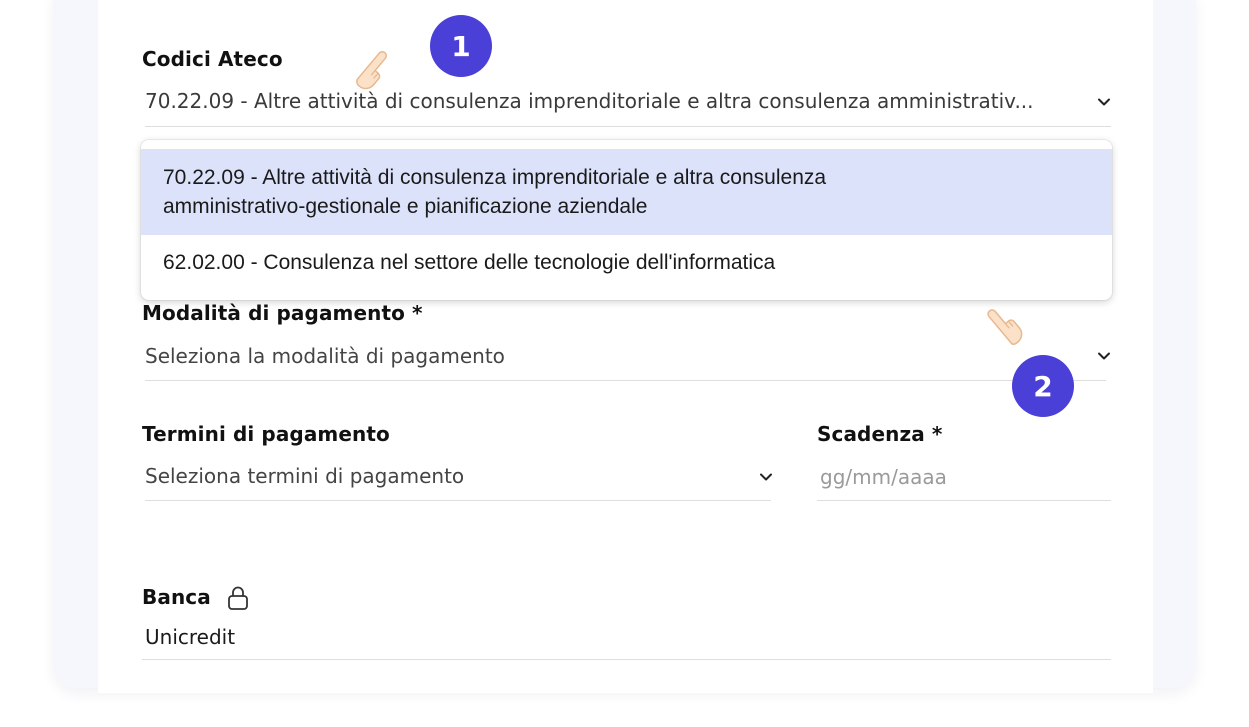 Image resolution: width=1249 pixels, height=727 pixels. What do you see at coordinates (880, 434) in the screenshot?
I see `due-date-label: Scadenza *` at bounding box center [880, 434].